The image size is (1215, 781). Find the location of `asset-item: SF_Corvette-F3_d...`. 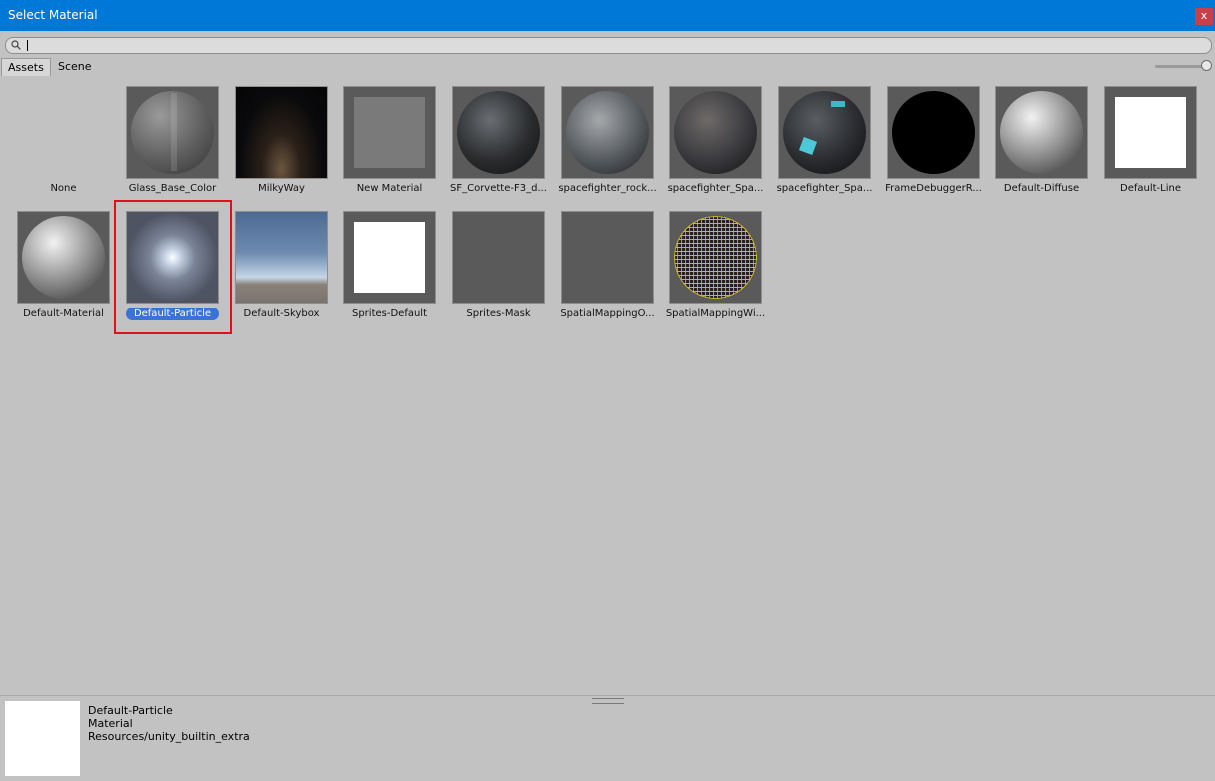

asset-item: SF_Corvette-F3_d... is located at coordinates (498, 146).